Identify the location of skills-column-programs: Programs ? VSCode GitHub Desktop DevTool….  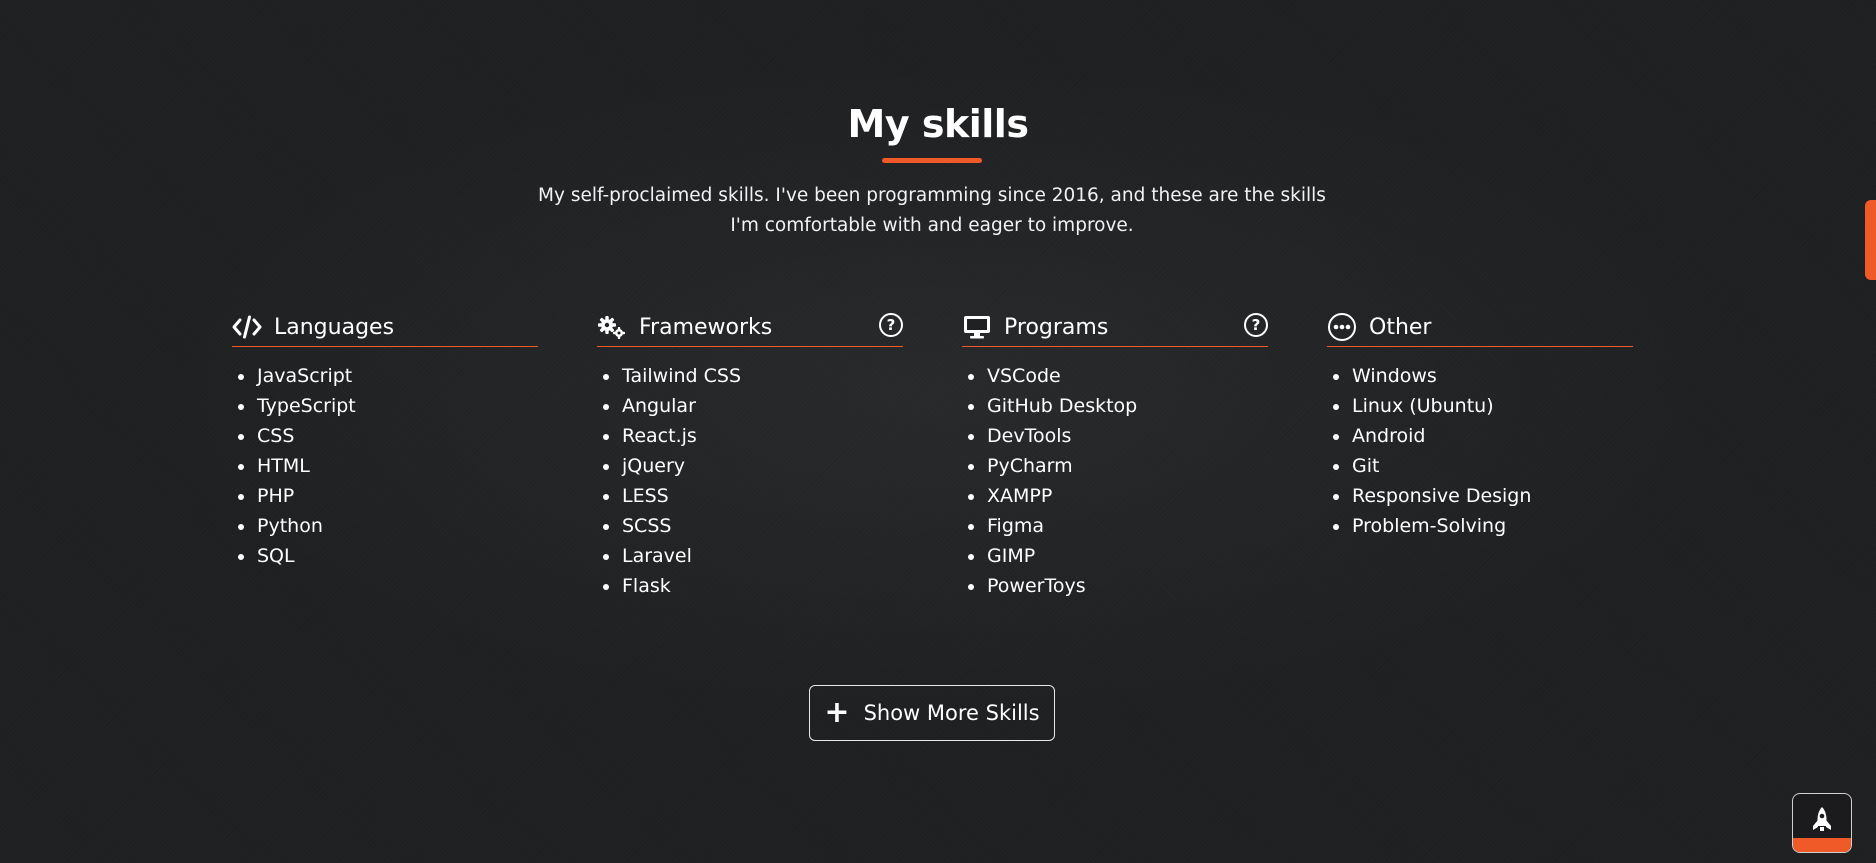
(1115, 454).